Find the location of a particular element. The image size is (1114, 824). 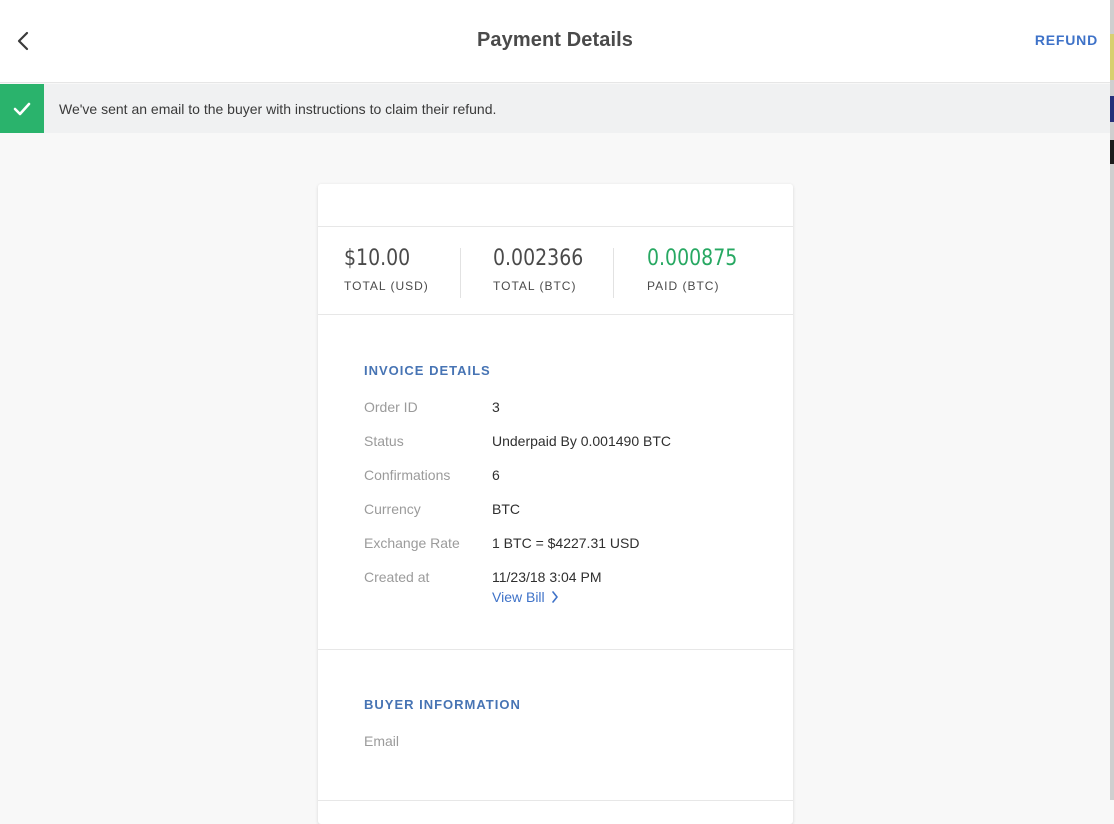

detail-row-email: Email is located at coordinates (564, 750).